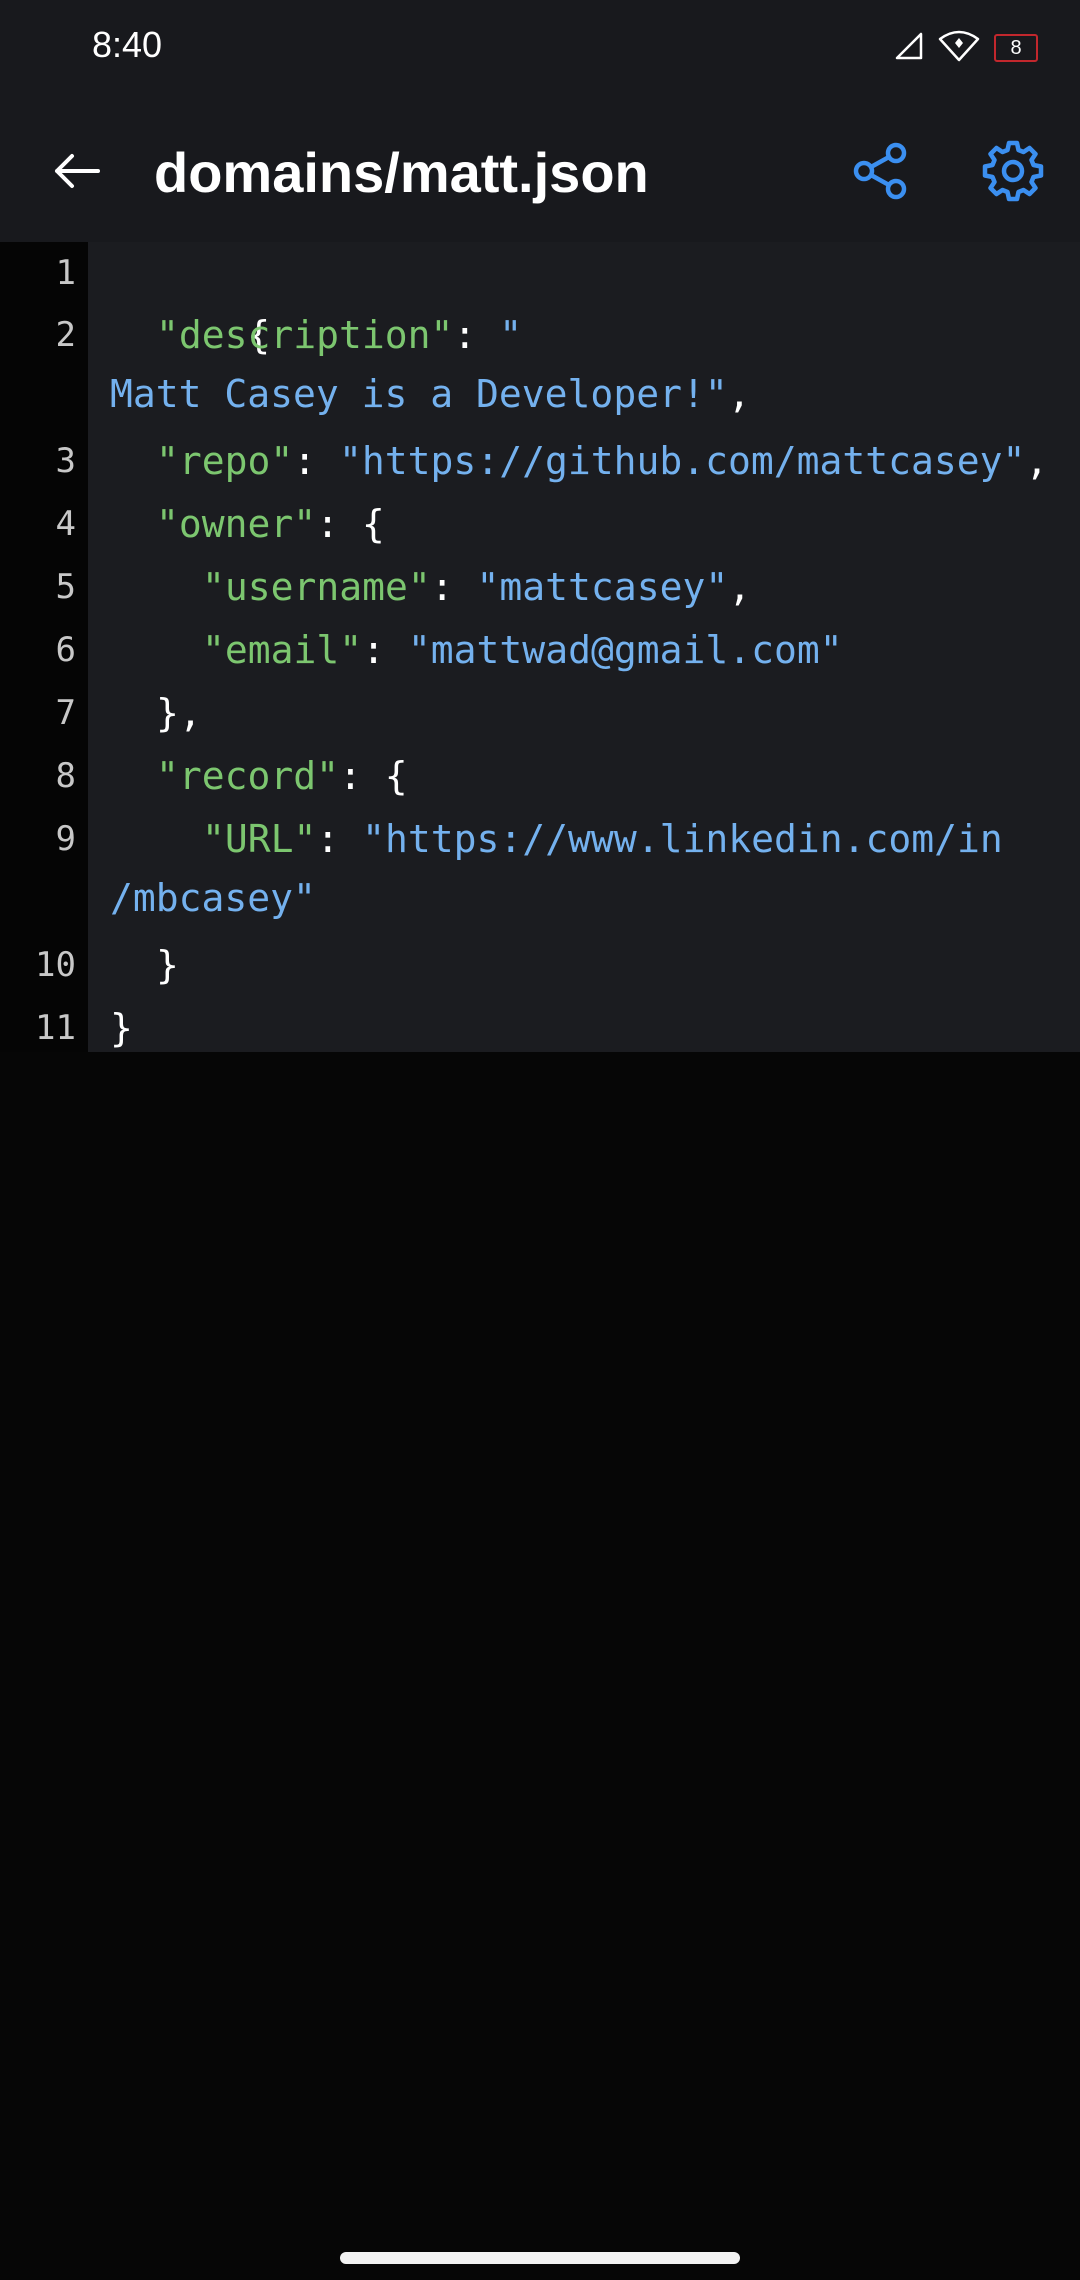 This screenshot has height=2280, width=1080. I want to click on json-string: Matt Casey is a Developer!", so click(419, 394).